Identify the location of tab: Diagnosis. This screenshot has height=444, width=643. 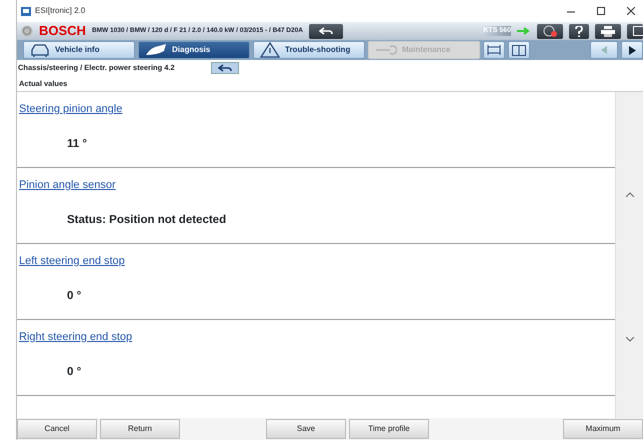
(194, 50).